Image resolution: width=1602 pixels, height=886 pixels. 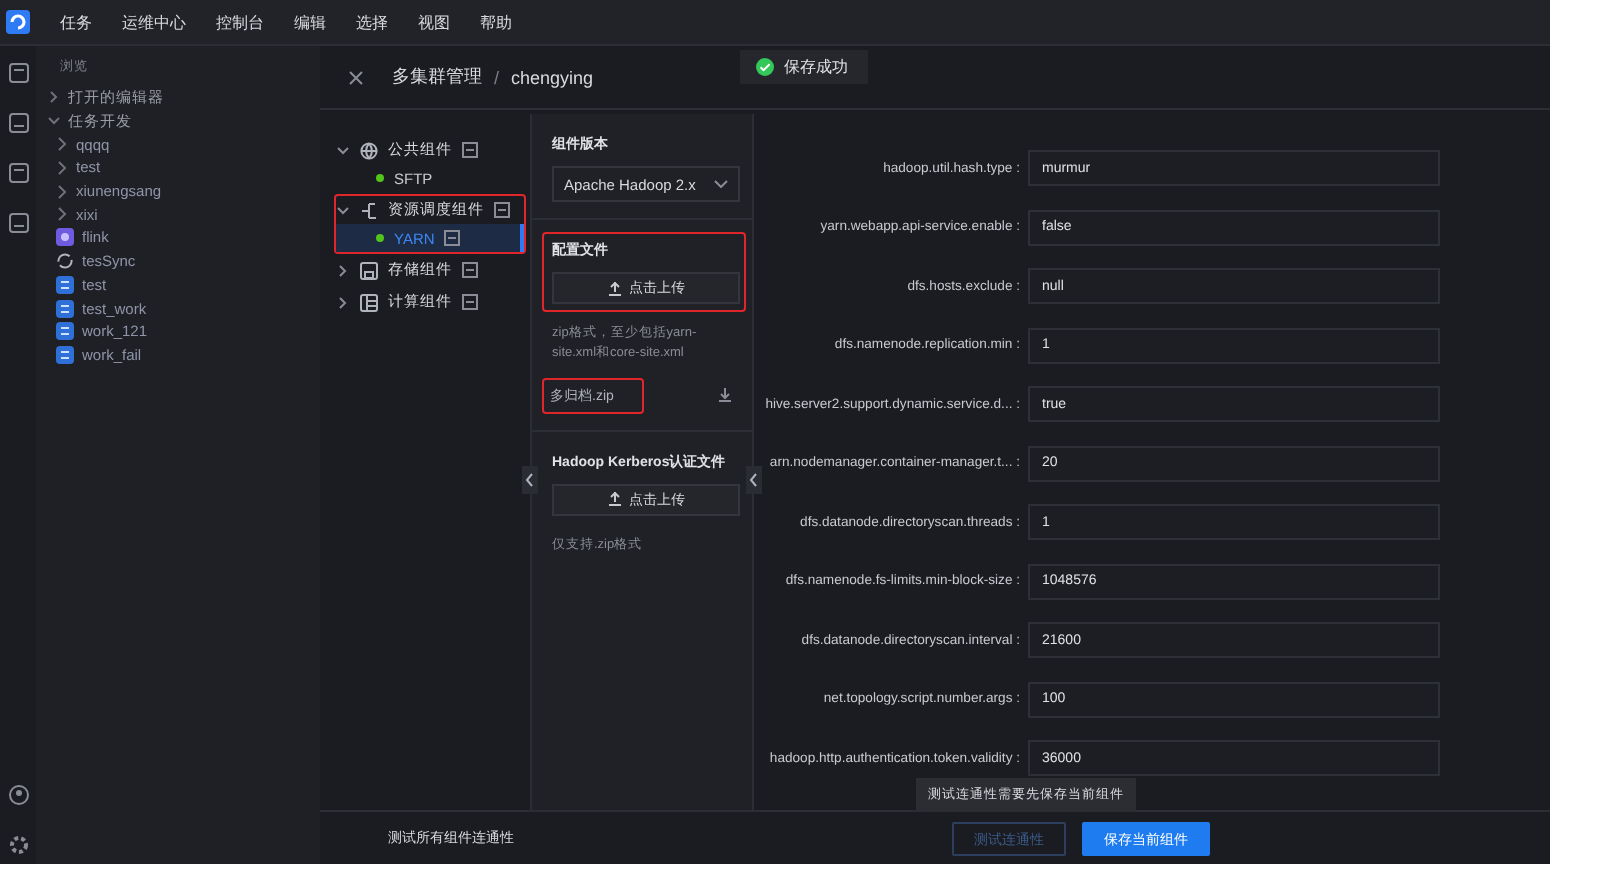 What do you see at coordinates (18, 845) in the screenshot?
I see `settings-icon` at bounding box center [18, 845].